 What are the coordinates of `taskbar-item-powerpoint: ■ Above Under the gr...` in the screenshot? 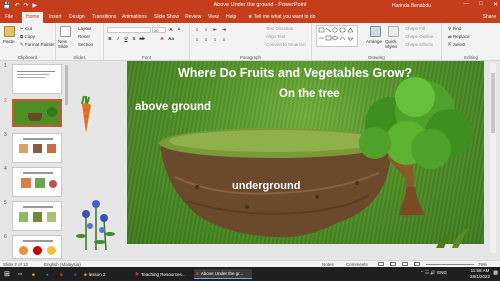 It's located at (223, 274).